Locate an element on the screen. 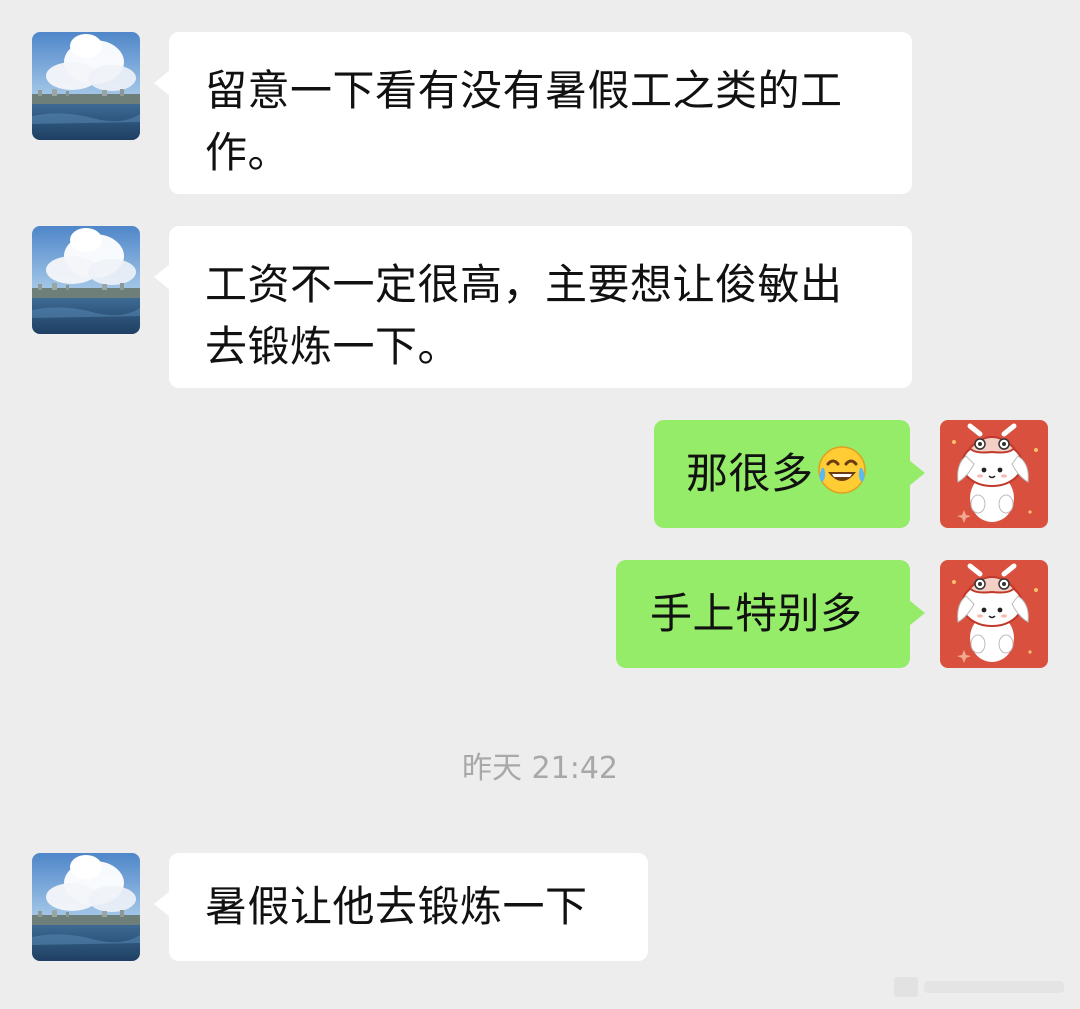  message-text: 留意一下看有没有暑假工之类的工作。 is located at coordinates (524, 121).